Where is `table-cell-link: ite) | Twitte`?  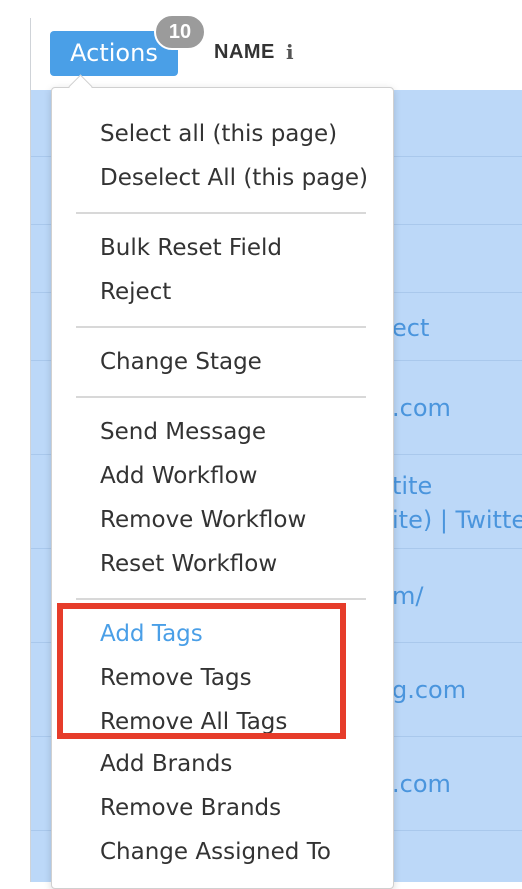 table-cell-link: ite) | Twitte is located at coordinates (457, 520).